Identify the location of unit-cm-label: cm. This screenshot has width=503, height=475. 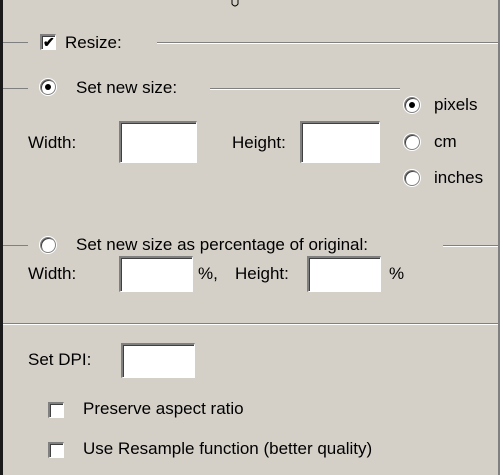
(445, 141).